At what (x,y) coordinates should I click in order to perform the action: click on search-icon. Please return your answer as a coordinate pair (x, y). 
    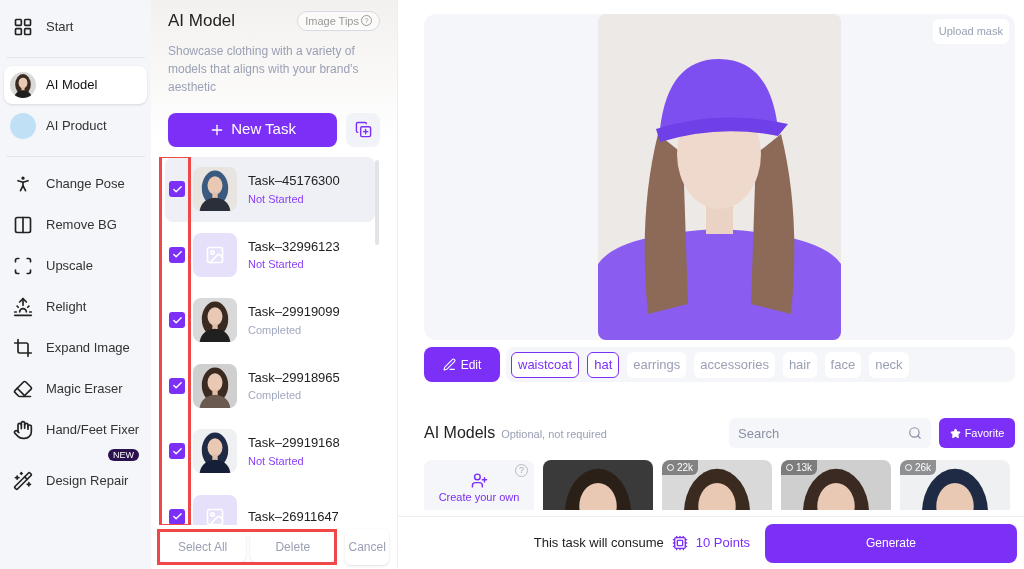
    Looking at the image, I should click on (915, 433).